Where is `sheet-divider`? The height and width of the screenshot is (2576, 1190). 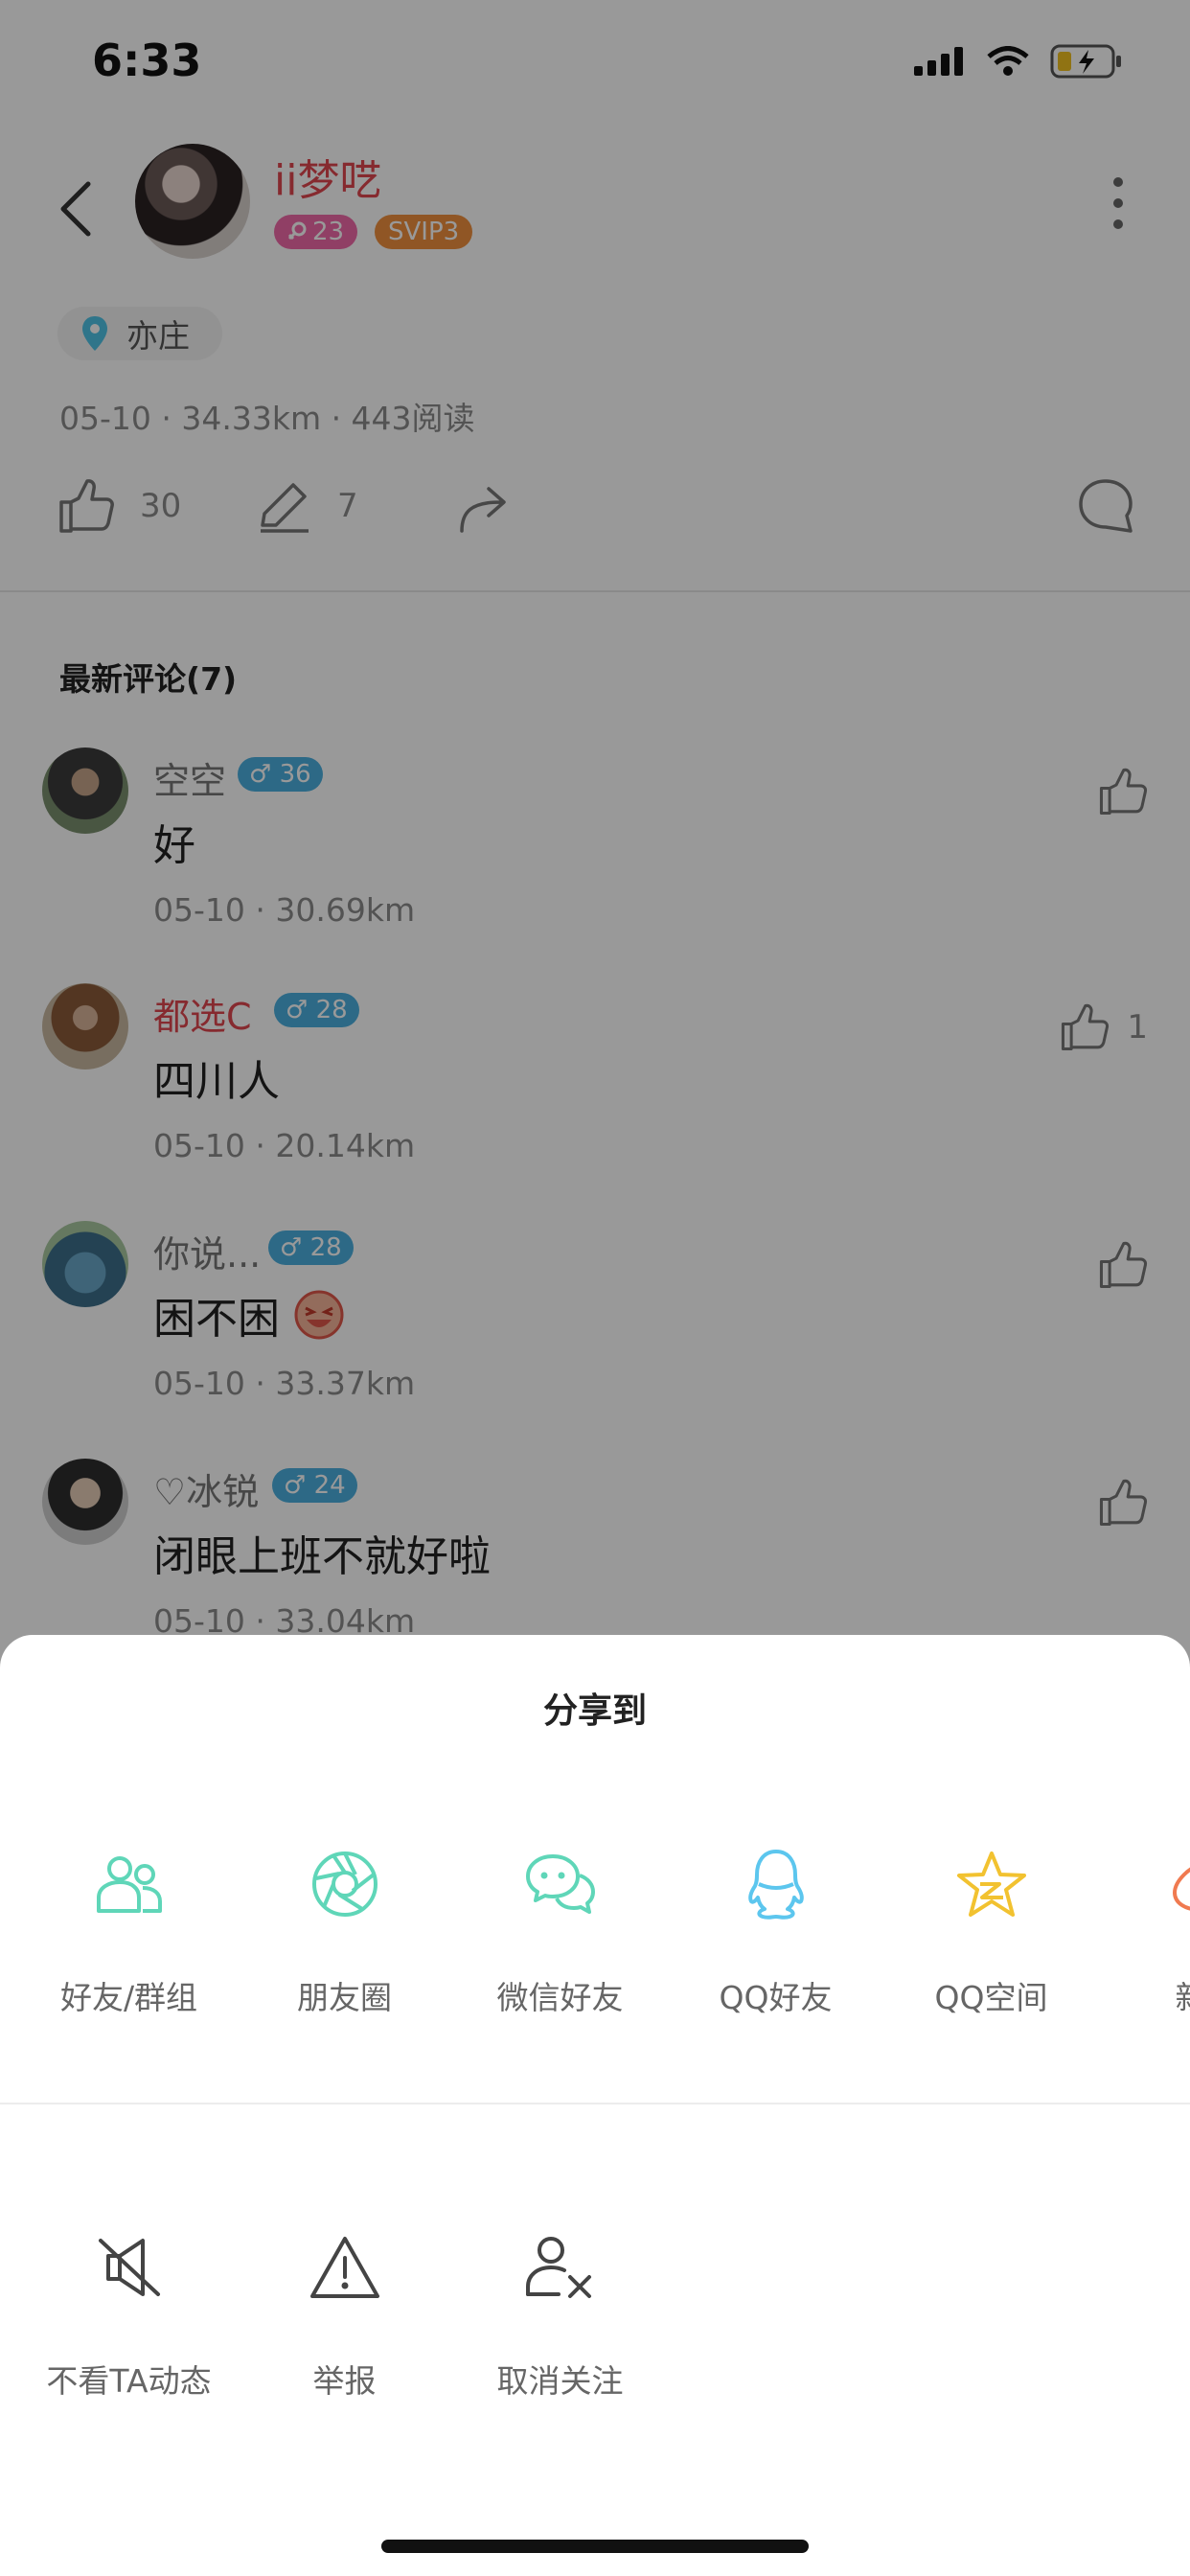 sheet-divider is located at coordinates (595, 2103).